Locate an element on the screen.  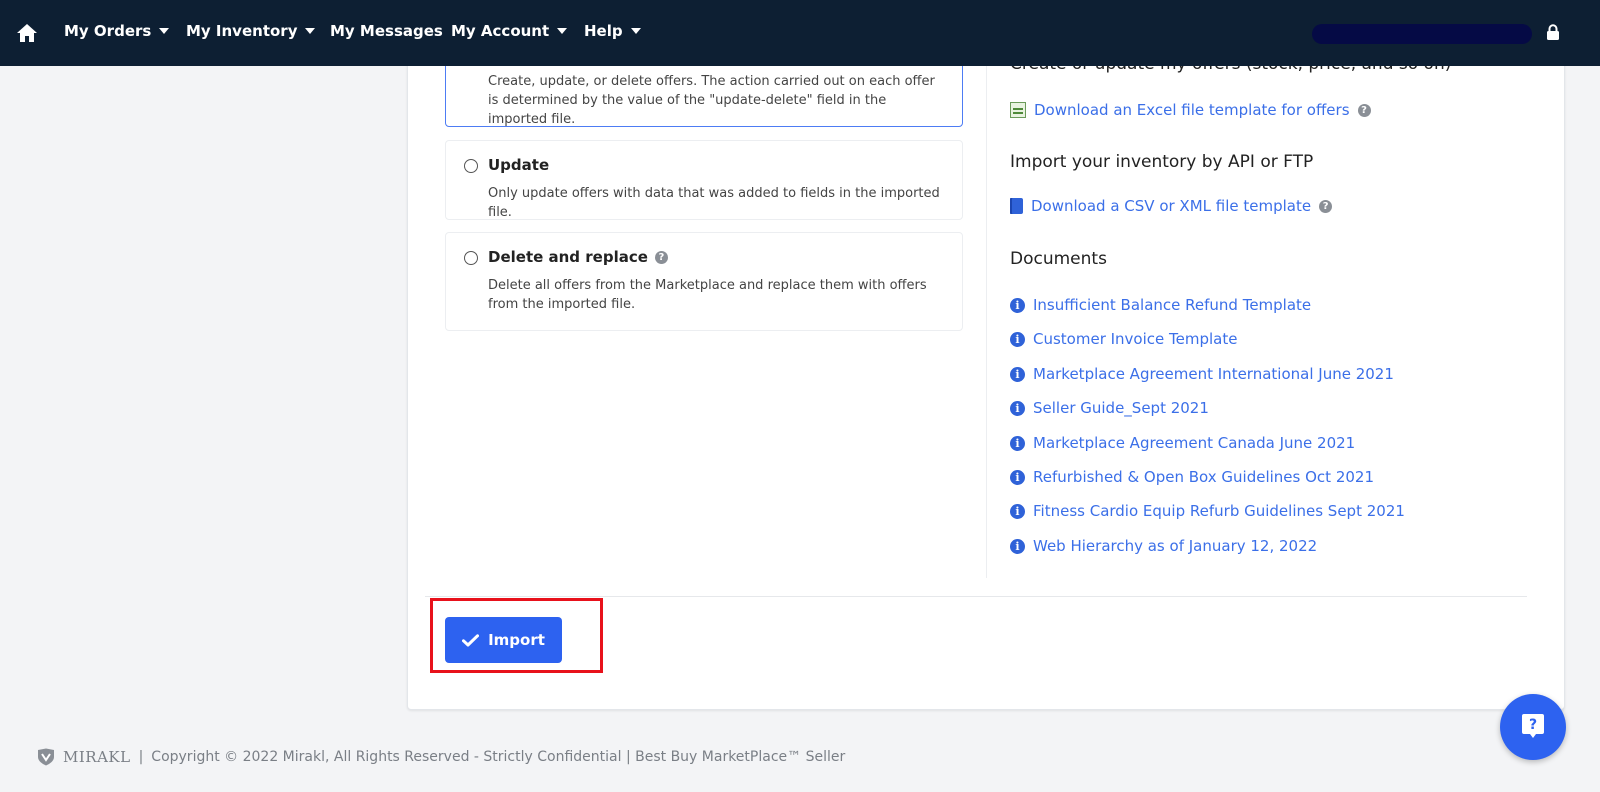
csv-xml-template-link: Download a CSV or XML file template ? is located at coordinates (1171, 206).